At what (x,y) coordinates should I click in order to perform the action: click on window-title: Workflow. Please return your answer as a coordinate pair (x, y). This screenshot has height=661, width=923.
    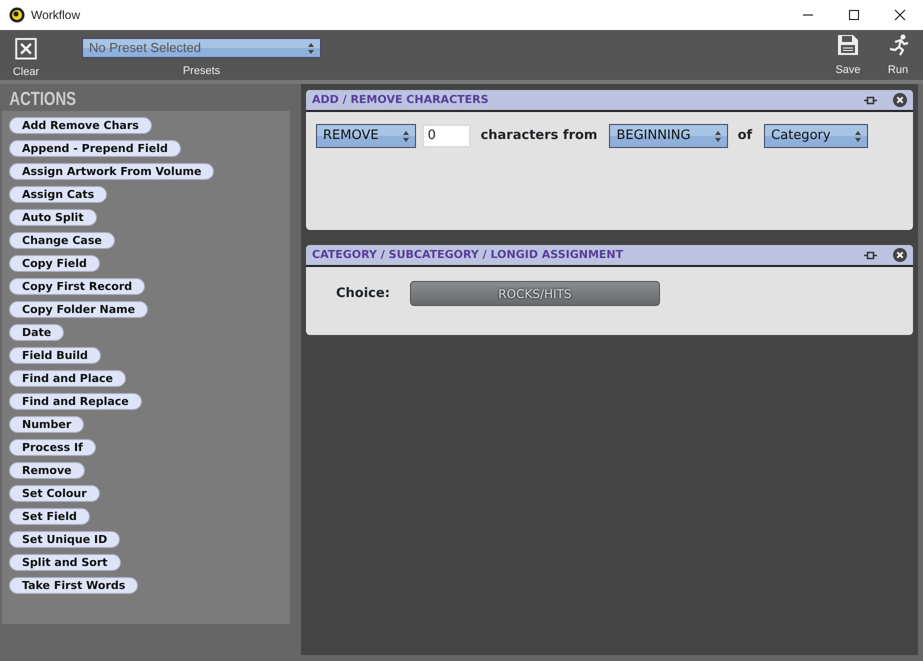
    Looking at the image, I should click on (55, 15).